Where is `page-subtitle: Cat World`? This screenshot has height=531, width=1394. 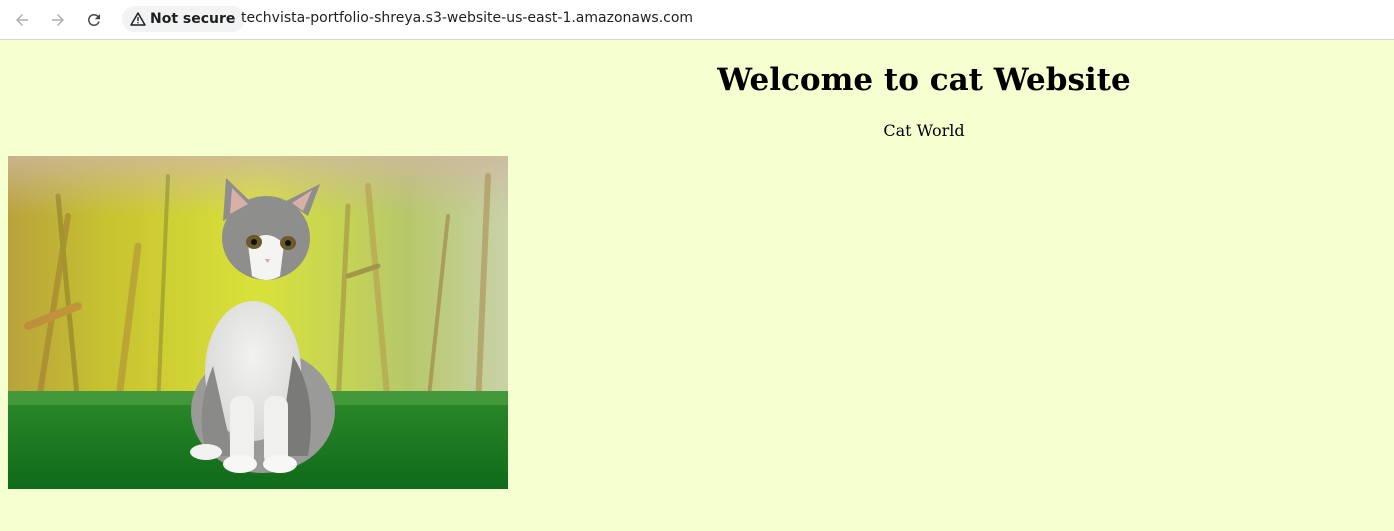
page-subtitle: Cat World is located at coordinates (924, 130).